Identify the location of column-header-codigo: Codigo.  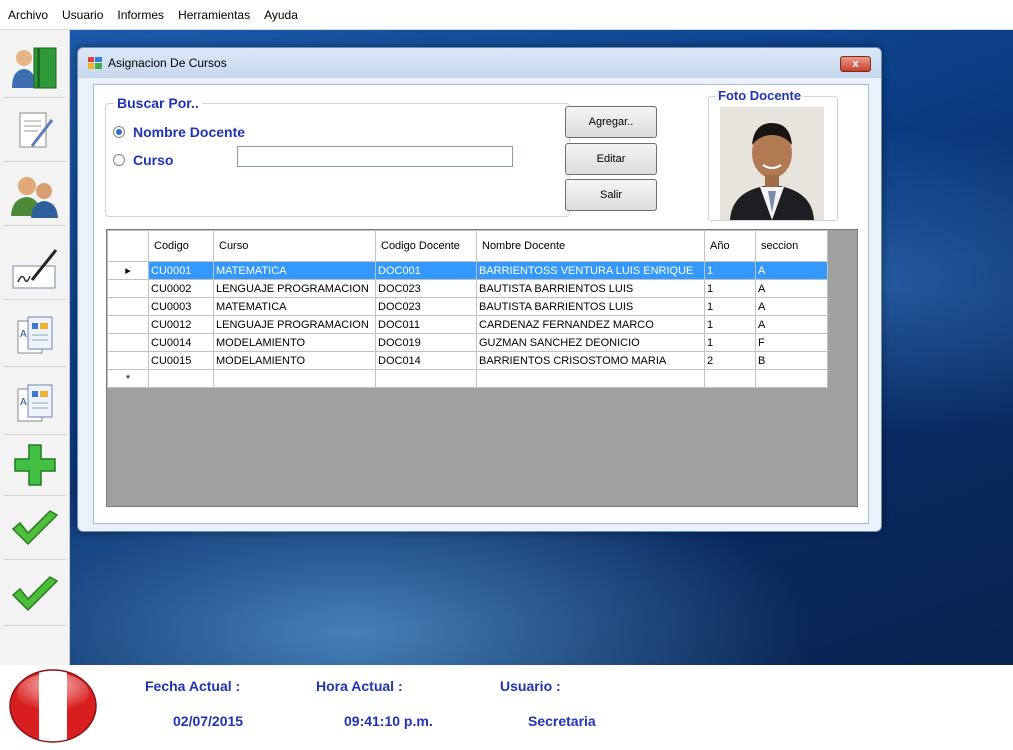
(181, 246).